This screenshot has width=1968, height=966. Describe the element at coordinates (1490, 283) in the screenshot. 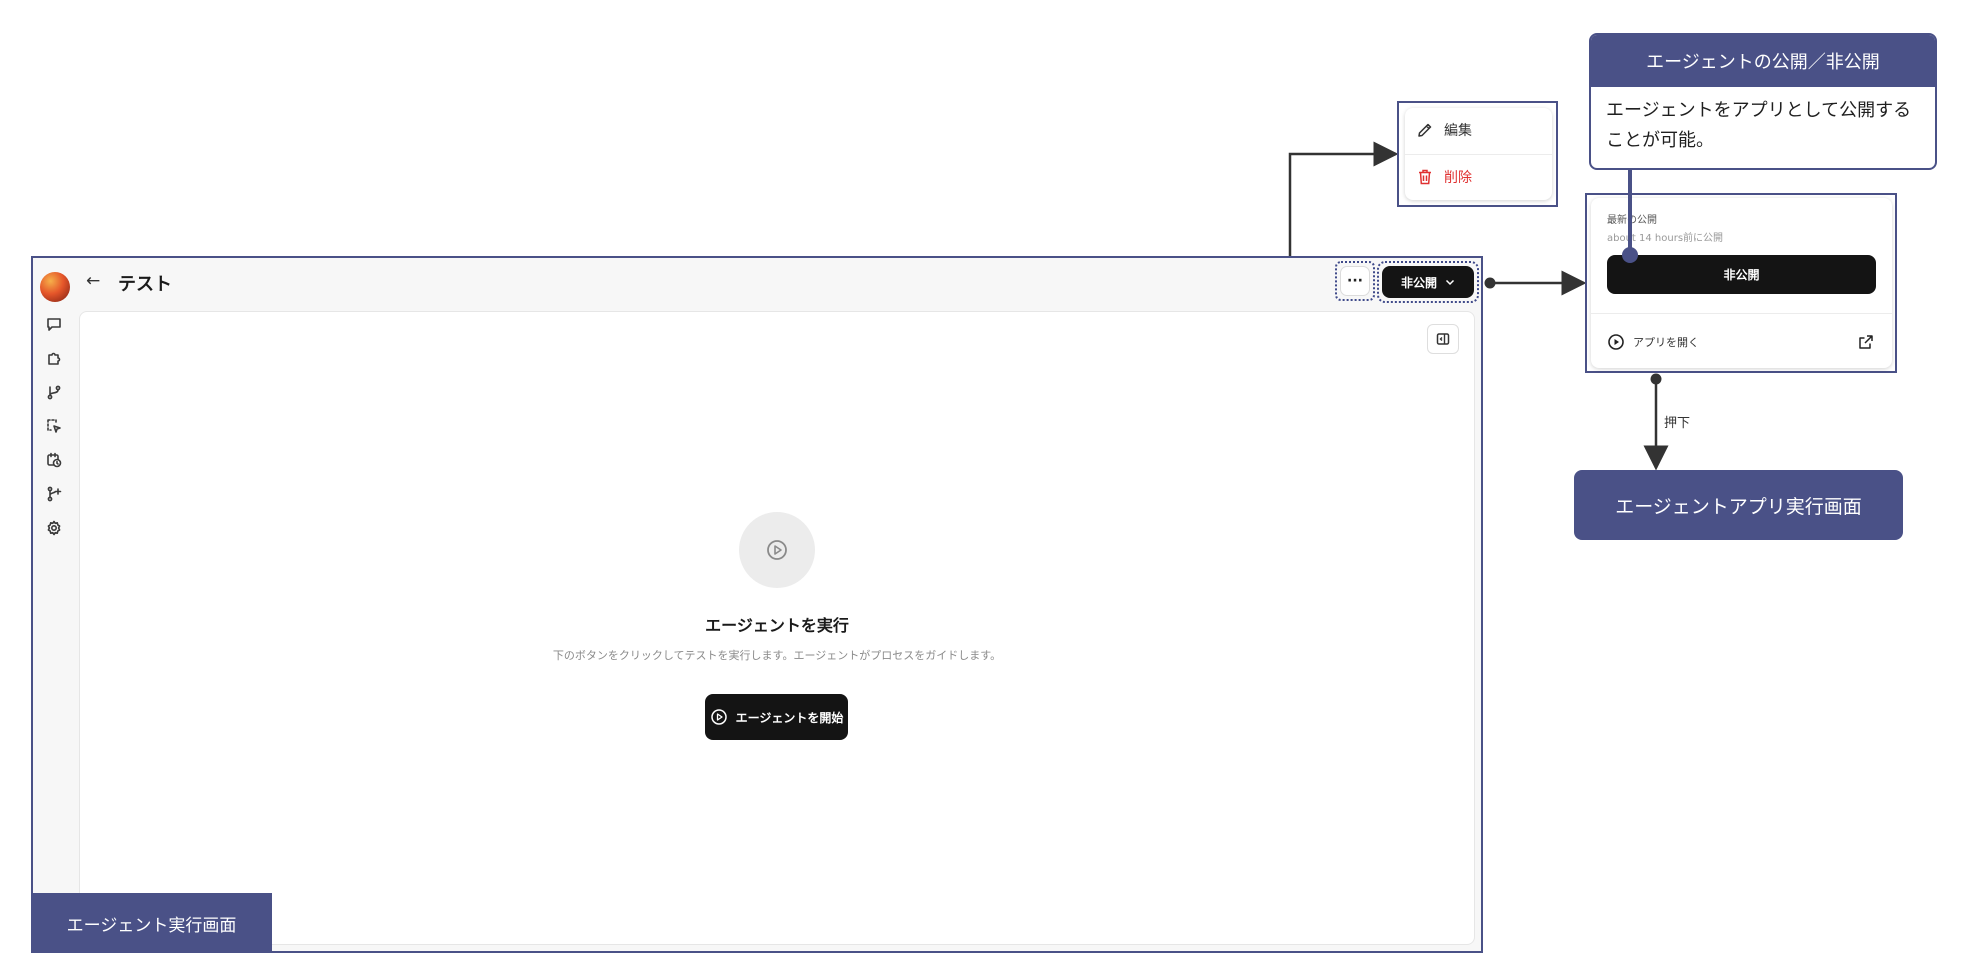

I see `connector-dot-publish` at that location.